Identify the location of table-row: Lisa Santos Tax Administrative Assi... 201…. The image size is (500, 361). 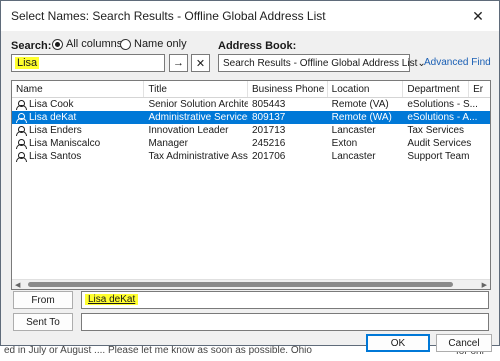
(251, 156).